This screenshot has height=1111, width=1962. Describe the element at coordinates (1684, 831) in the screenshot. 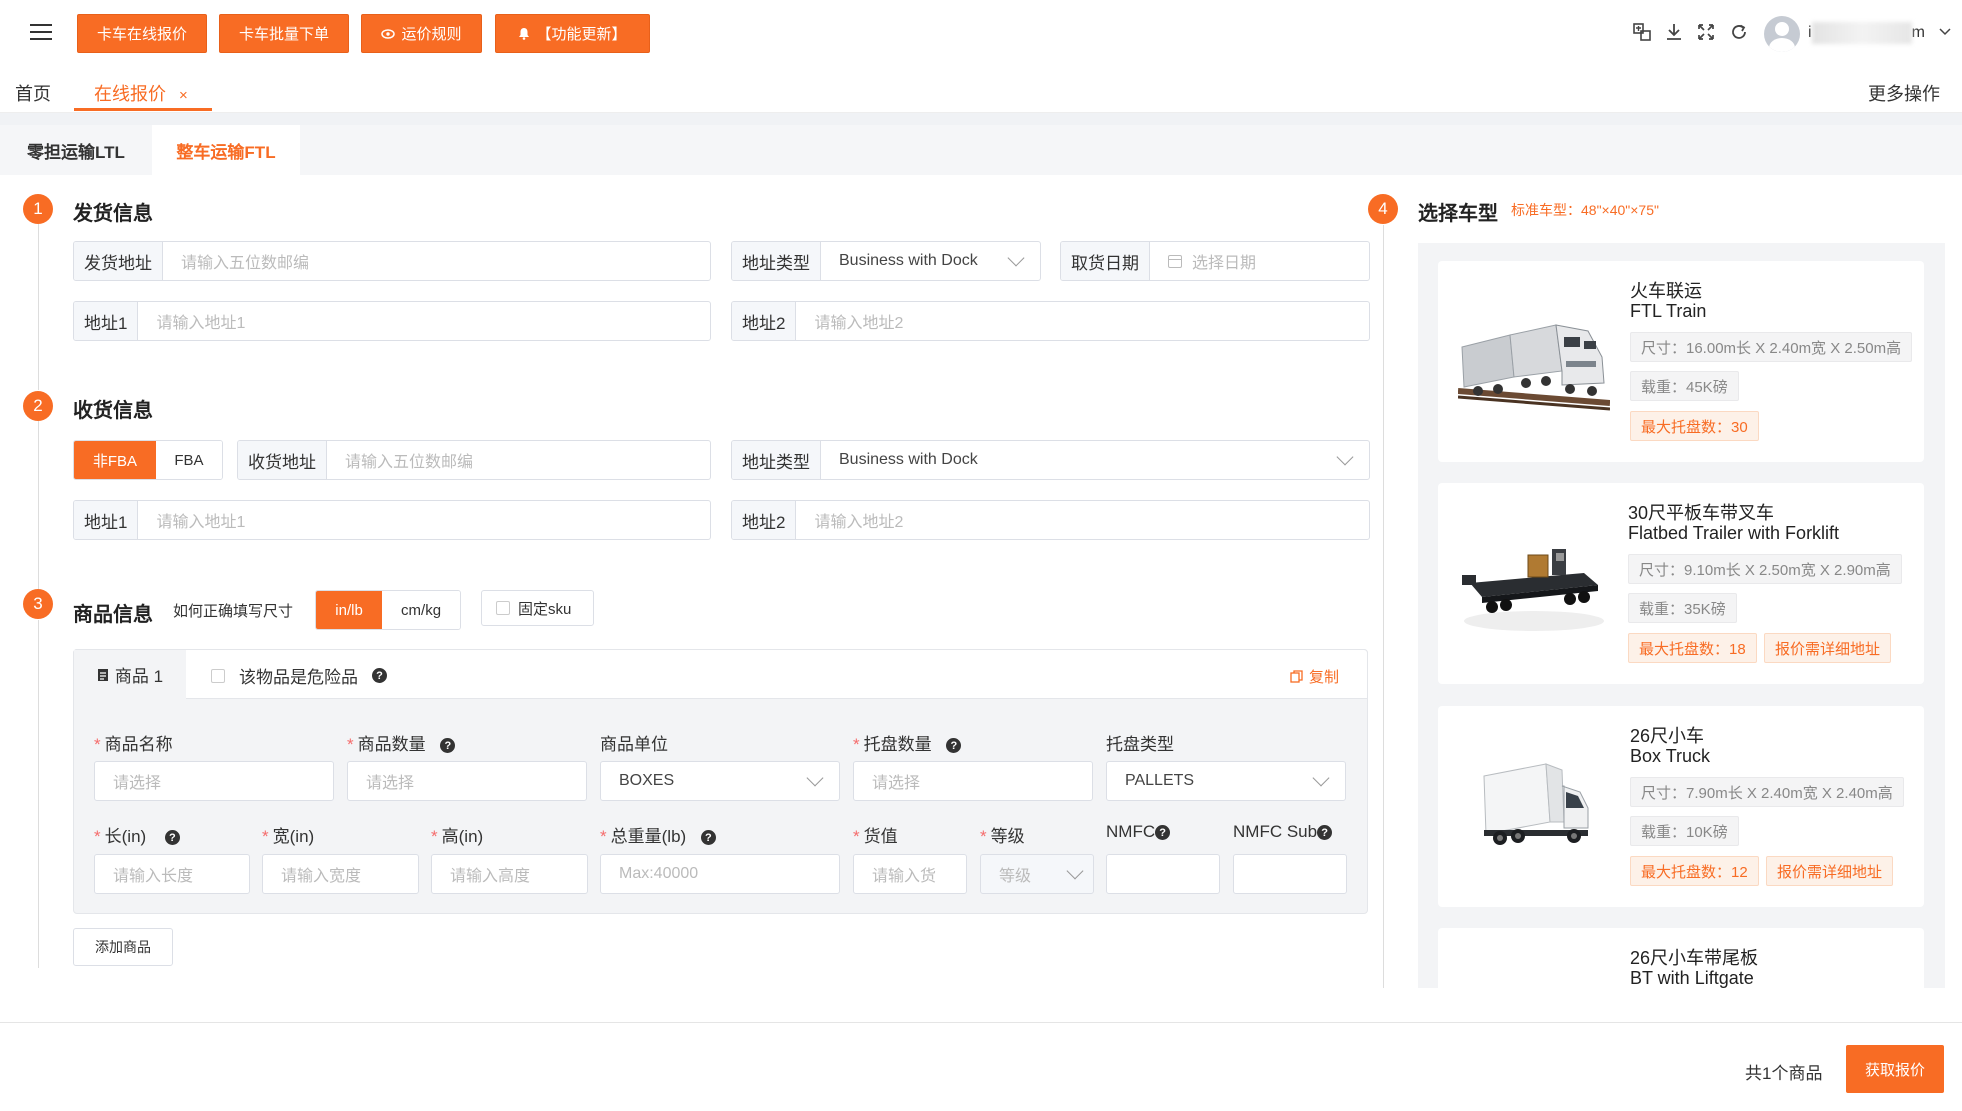

I see `vehicle-load-tag: 载重：10K磅` at that location.